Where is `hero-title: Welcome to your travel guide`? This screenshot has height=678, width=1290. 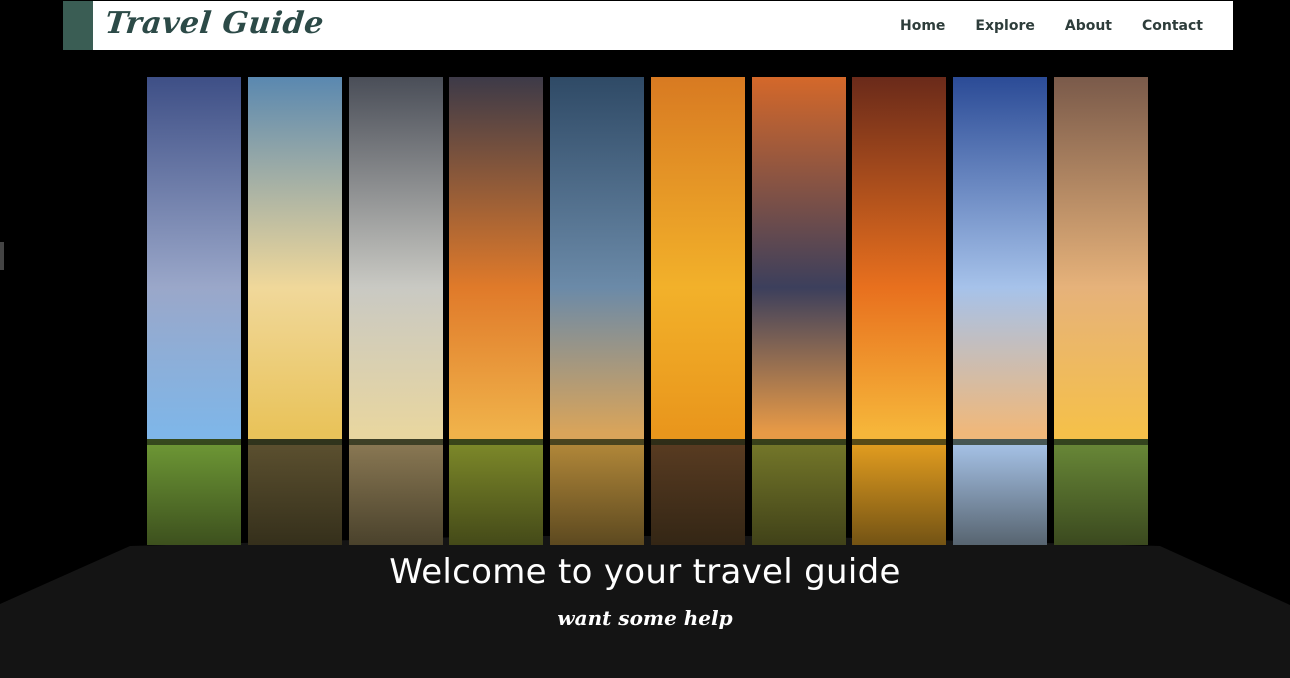
hero-title: Welcome to your travel guide is located at coordinates (645, 572).